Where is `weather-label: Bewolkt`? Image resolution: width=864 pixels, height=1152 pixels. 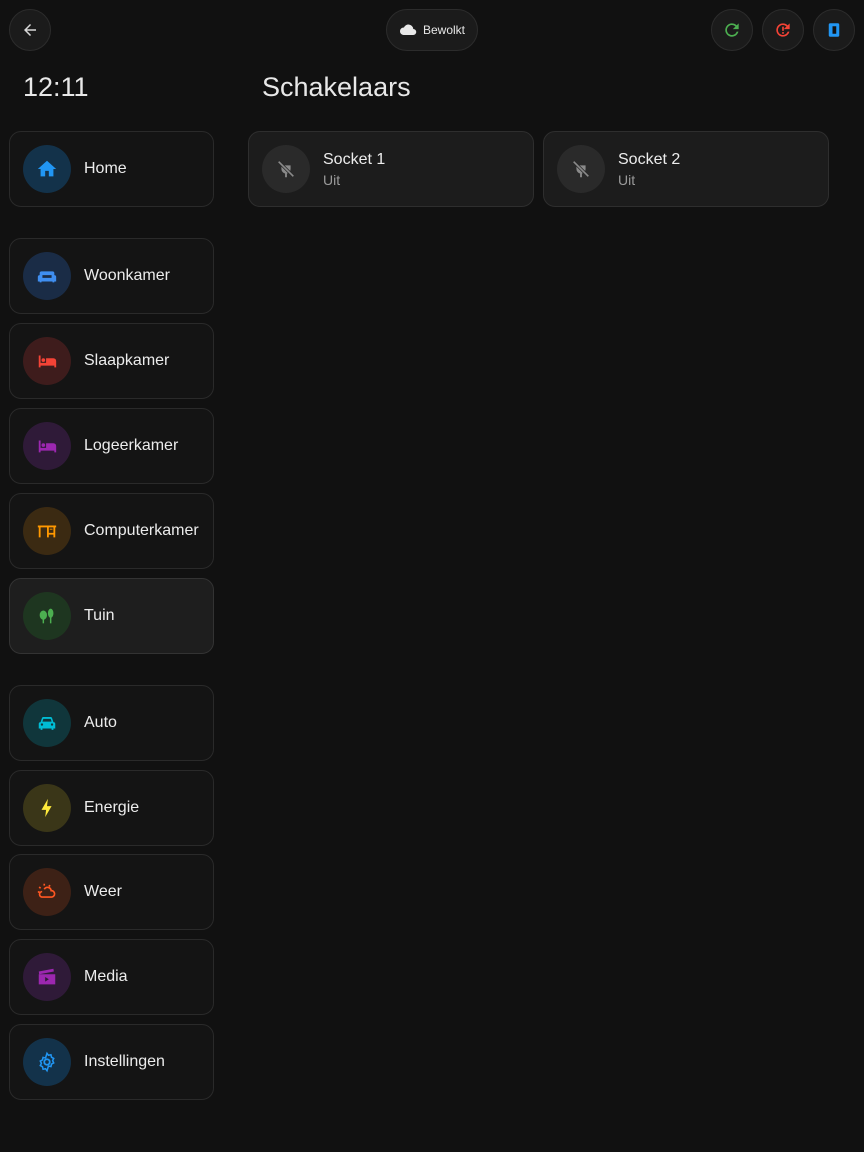 weather-label: Bewolkt is located at coordinates (444, 30).